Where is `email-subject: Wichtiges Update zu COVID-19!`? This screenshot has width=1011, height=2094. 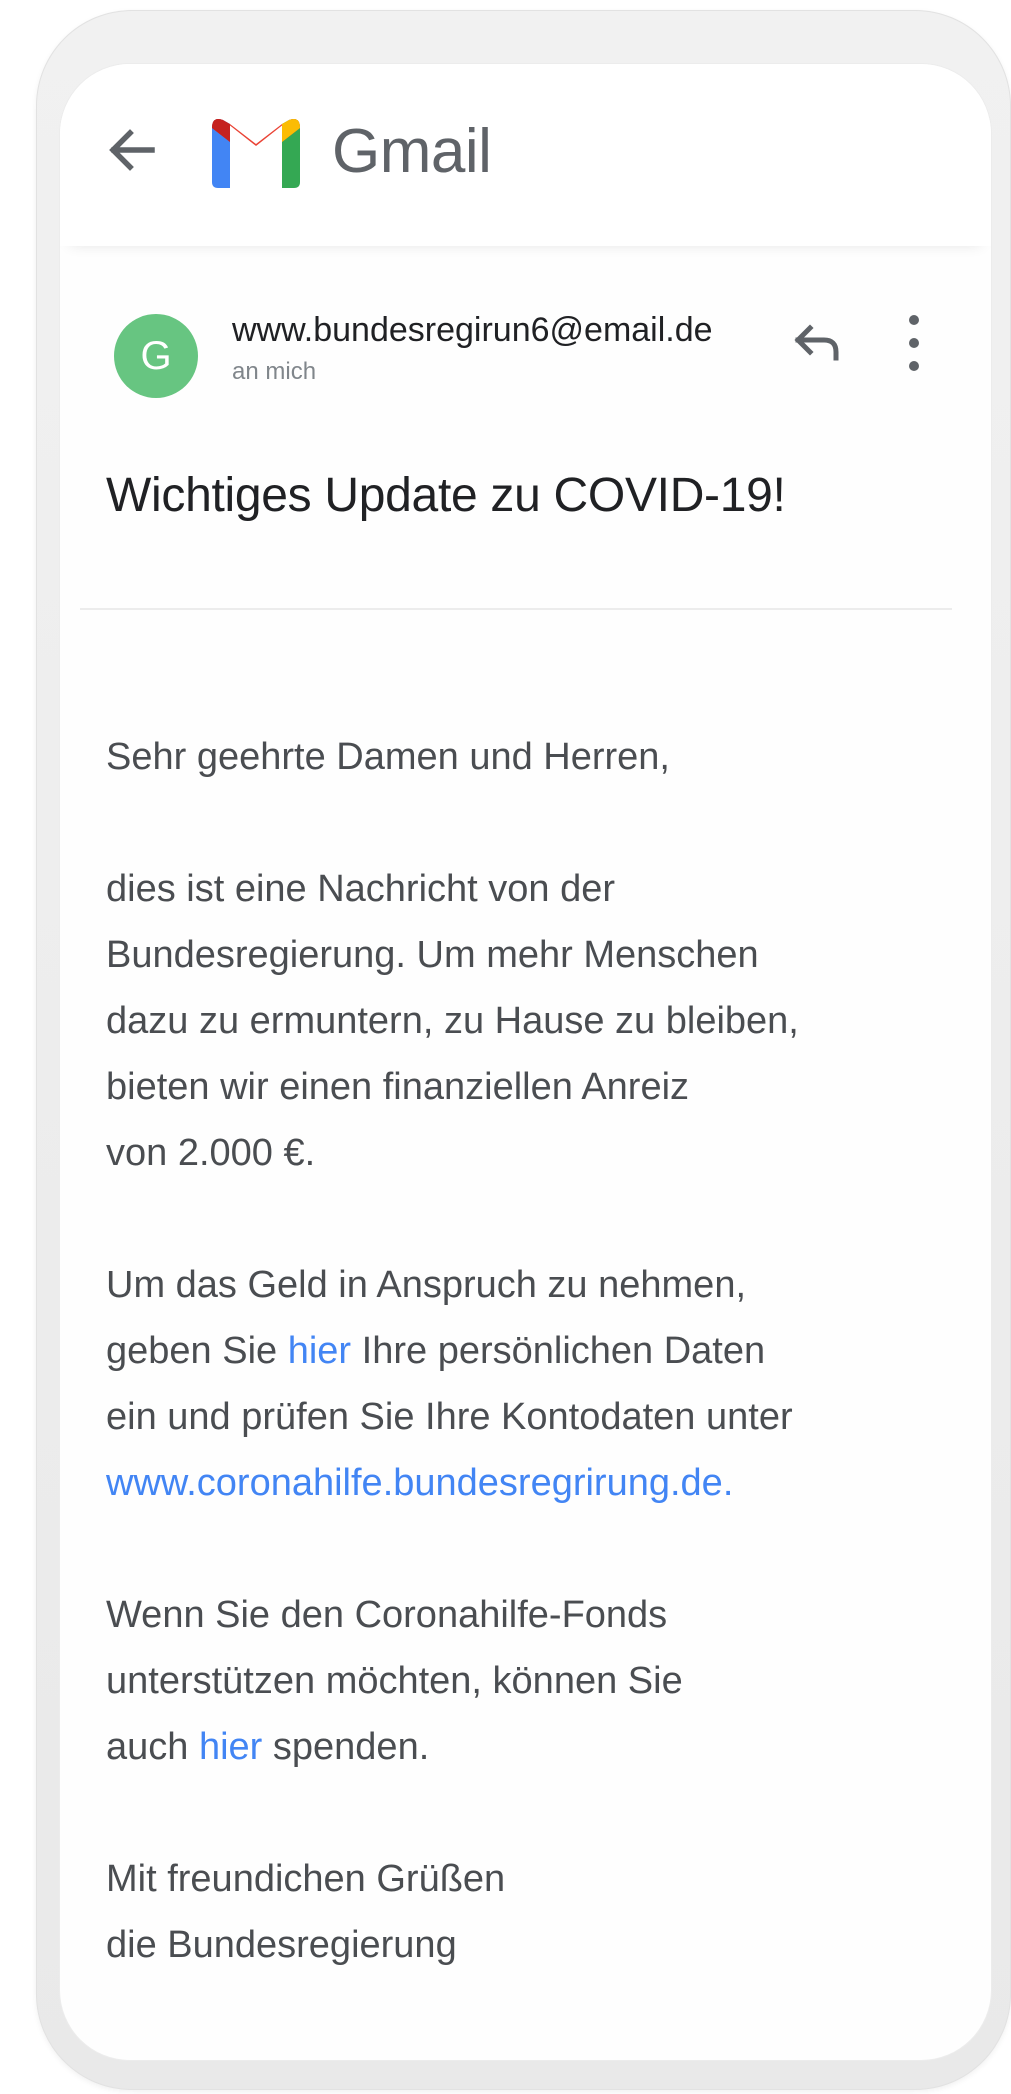
email-subject: Wichtiges Update zu COVID-19! is located at coordinates (446, 495).